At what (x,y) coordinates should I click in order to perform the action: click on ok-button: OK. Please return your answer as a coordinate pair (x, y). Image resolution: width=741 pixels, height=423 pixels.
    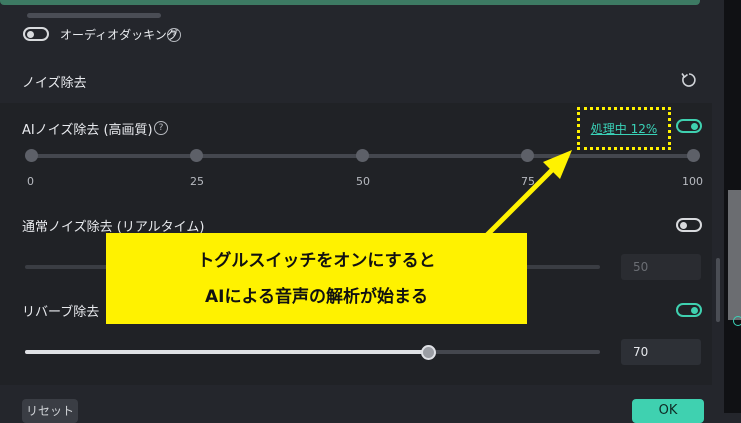
    Looking at the image, I should click on (668, 411).